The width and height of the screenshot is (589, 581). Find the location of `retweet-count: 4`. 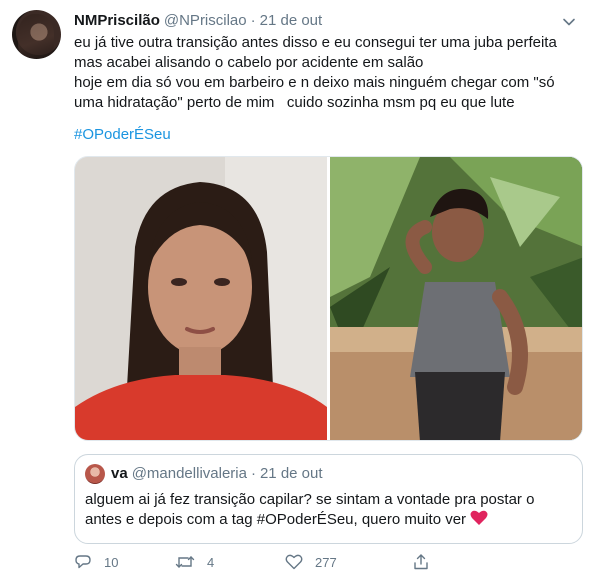

retweet-count: 4 is located at coordinates (211, 562).